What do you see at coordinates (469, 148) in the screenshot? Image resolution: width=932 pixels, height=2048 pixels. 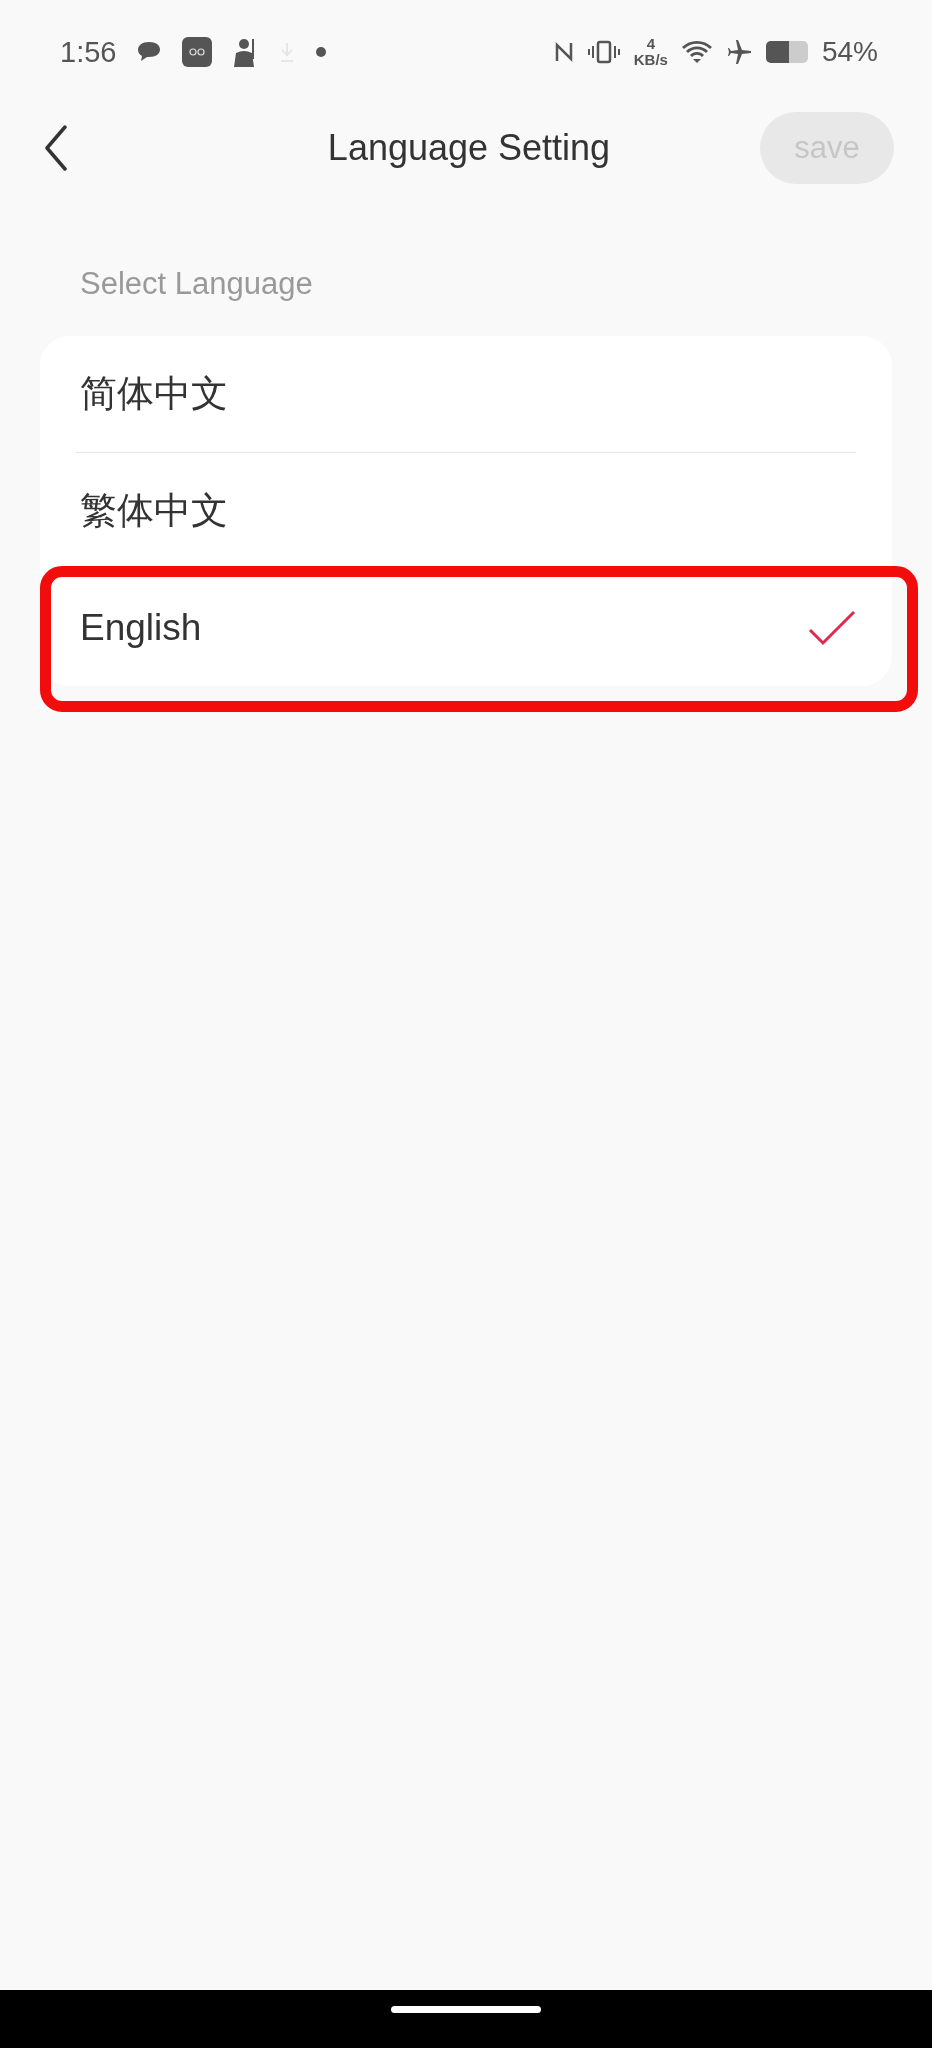 I see `page-title: Language Setting` at bounding box center [469, 148].